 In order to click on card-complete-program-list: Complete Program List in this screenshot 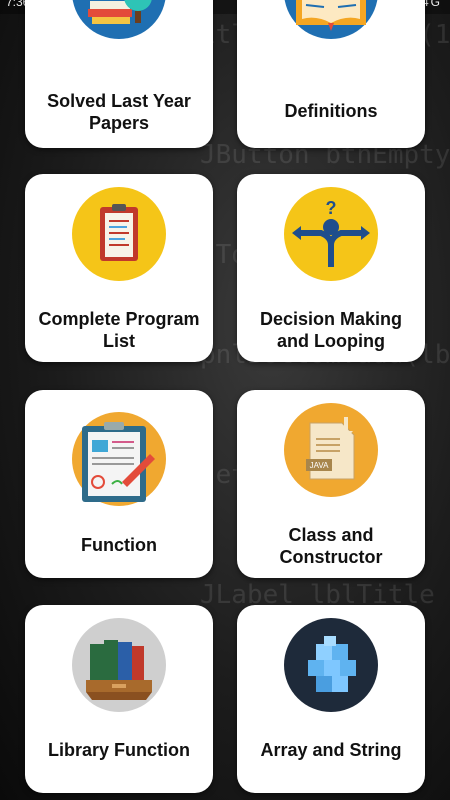, I will do `click(119, 268)`.